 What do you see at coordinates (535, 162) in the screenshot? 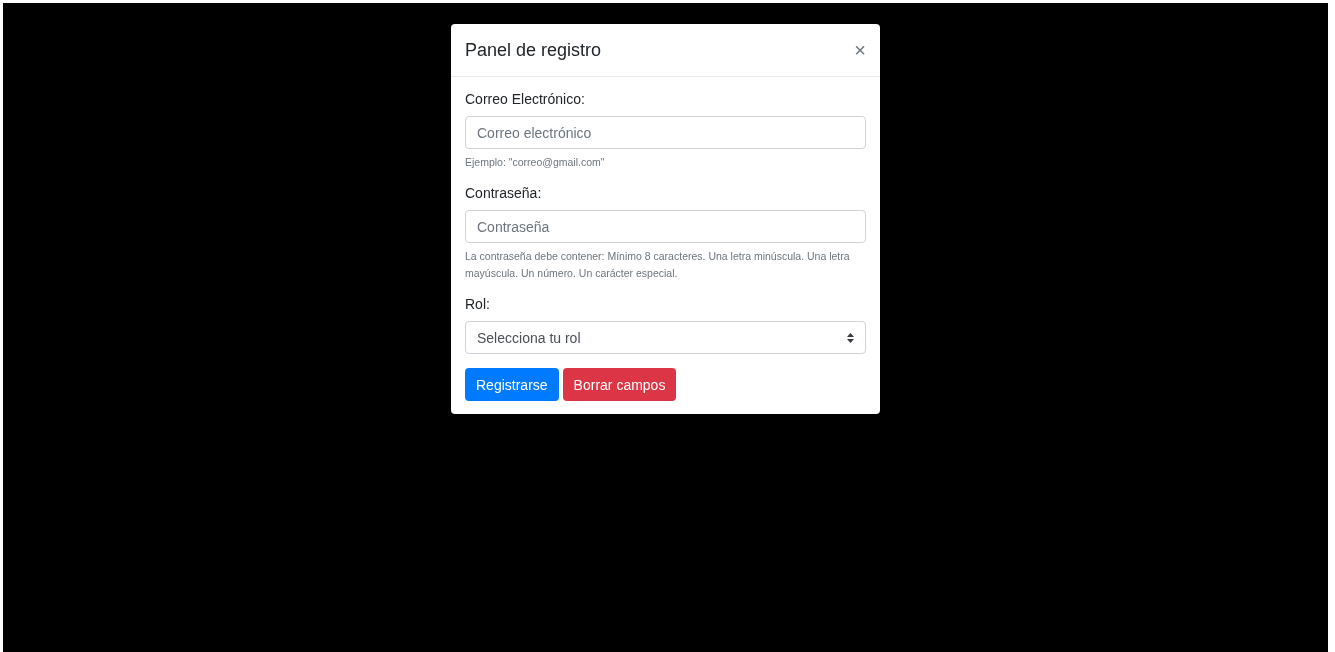
I see `help-text: Ejemplo: "correo@gmail.com"` at bounding box center [535, 162].